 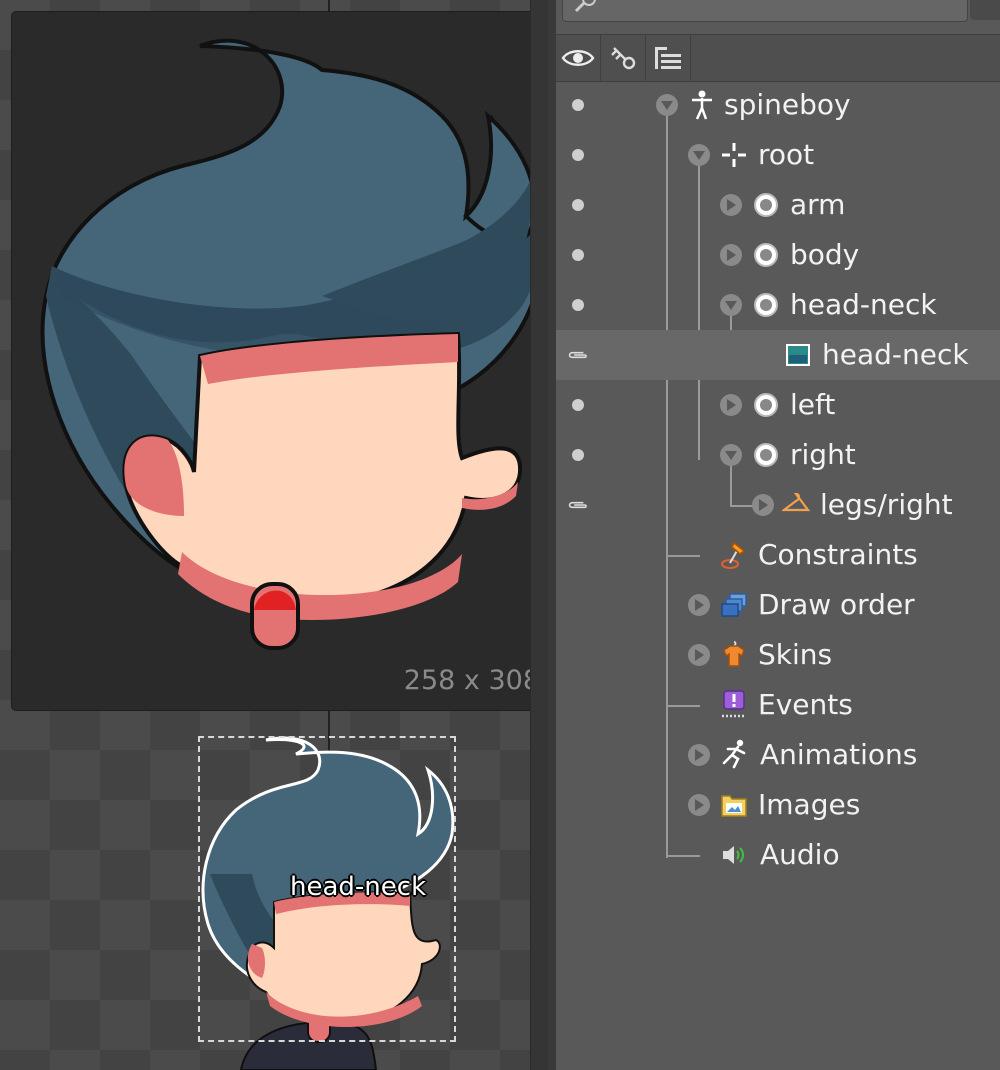 What do you see at coordinates (778, 58) in the screenshot?
I see `tree-header` at bounding box center [778, 58].